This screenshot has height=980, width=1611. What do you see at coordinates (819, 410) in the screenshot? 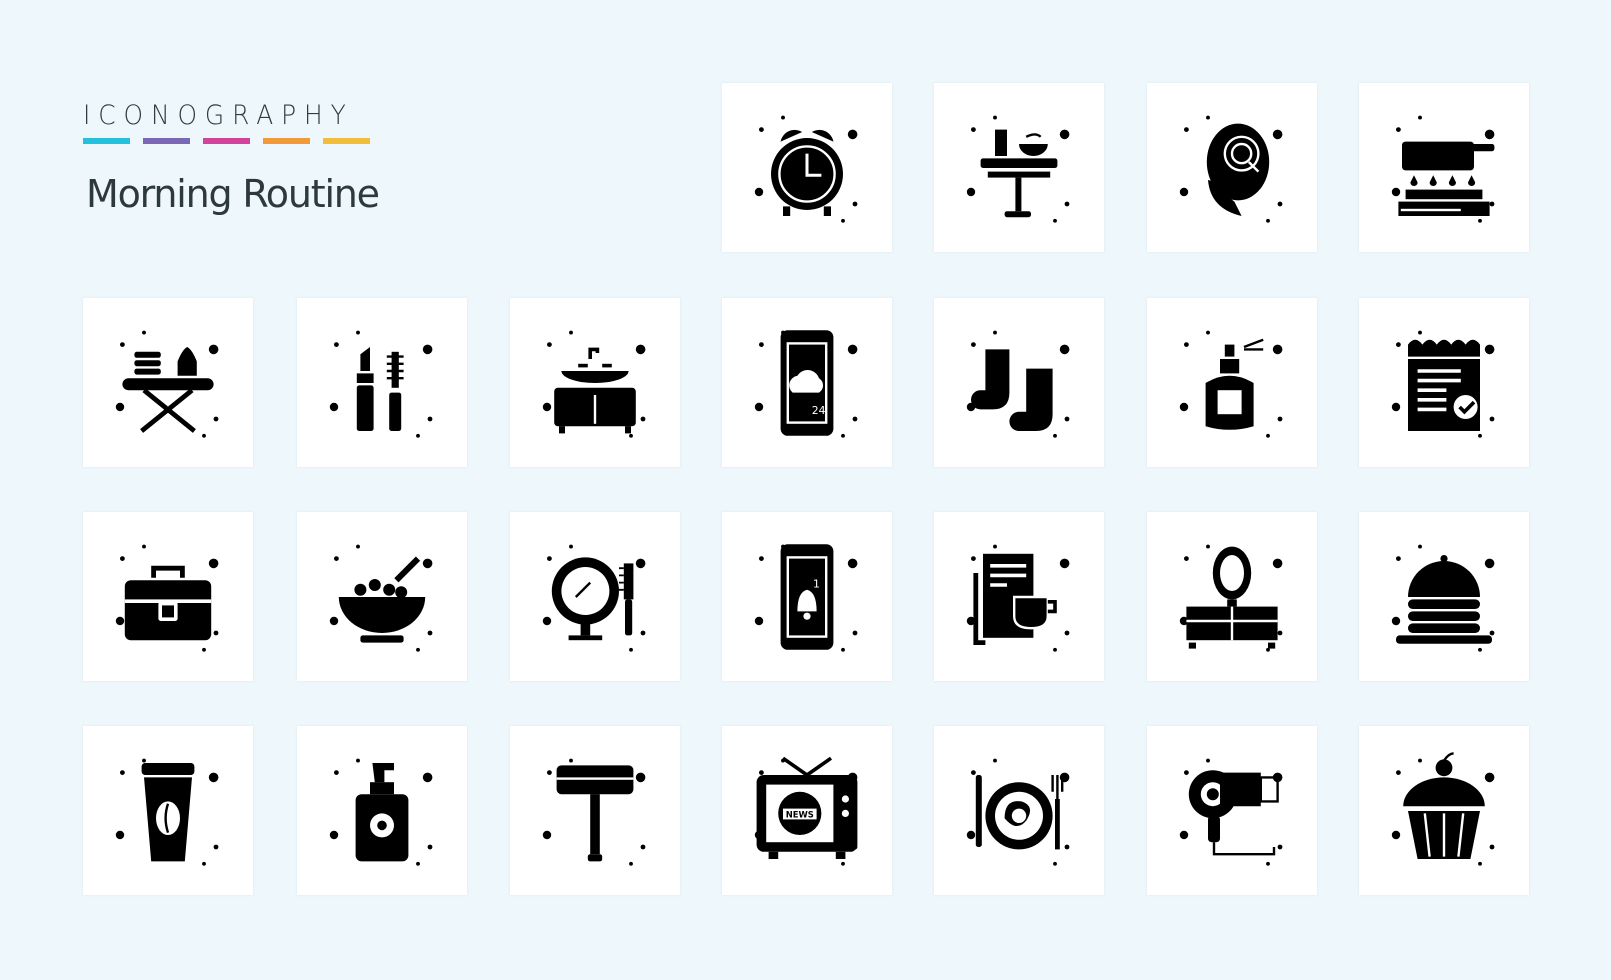
I see `svg-text: 24` at bounding box center [819, 410].